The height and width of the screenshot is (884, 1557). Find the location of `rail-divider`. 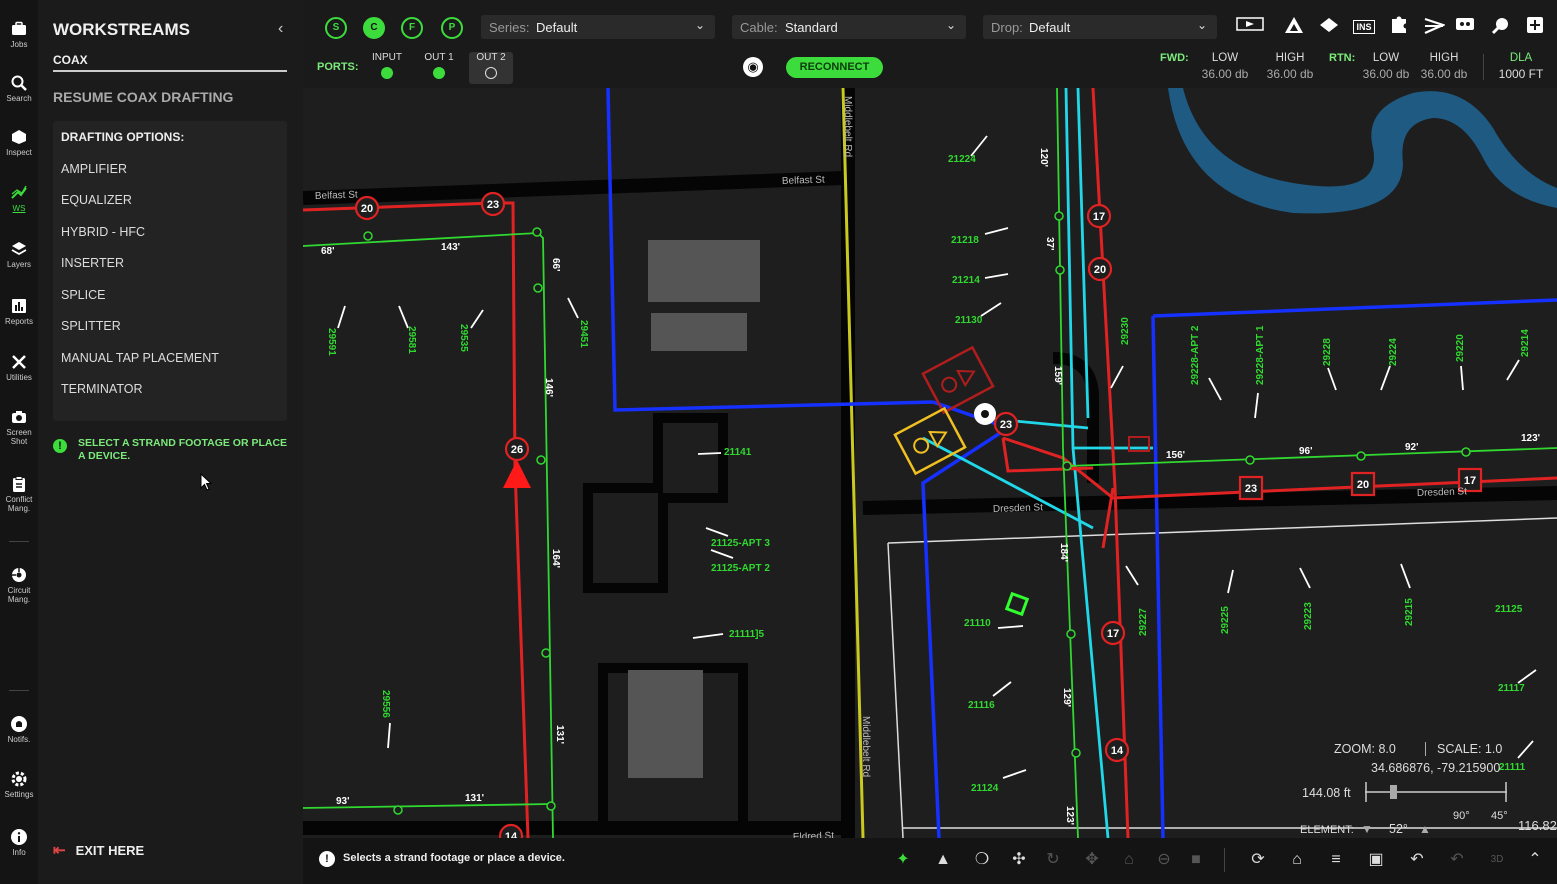

rail-divider is located at coordinates (19, 541).